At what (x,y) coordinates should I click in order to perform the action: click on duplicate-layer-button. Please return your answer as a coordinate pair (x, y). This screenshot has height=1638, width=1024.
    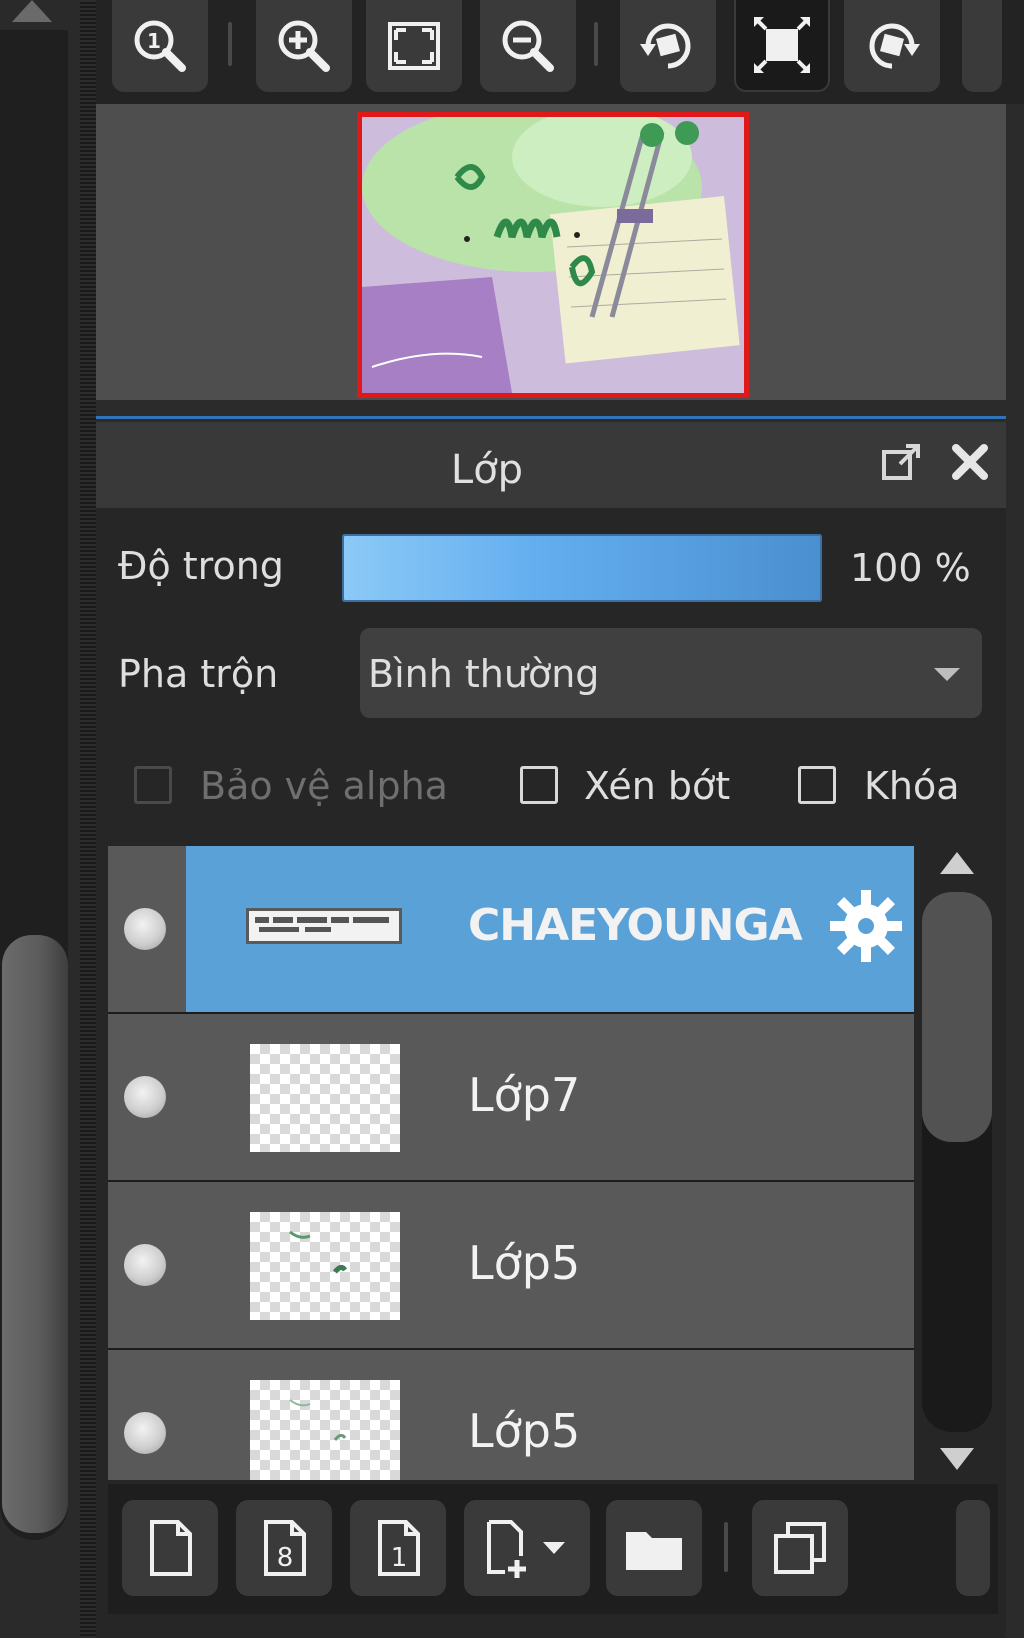
    Looking at the image, I should click on (800, 1548).